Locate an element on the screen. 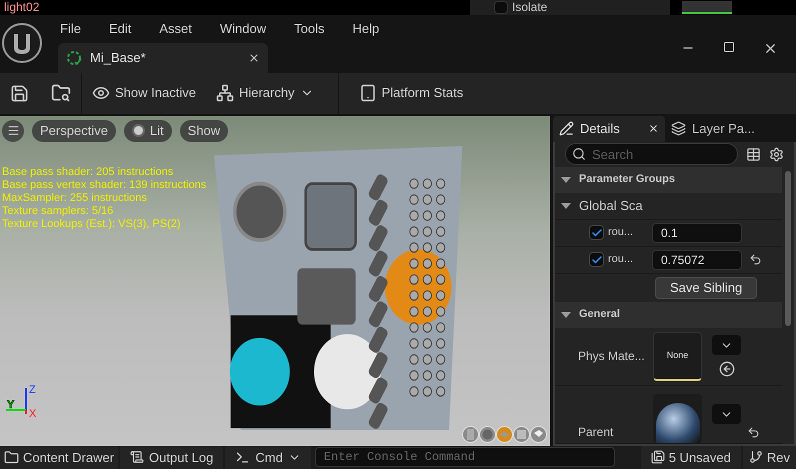  menu-button is located at coordinates (13, 131).